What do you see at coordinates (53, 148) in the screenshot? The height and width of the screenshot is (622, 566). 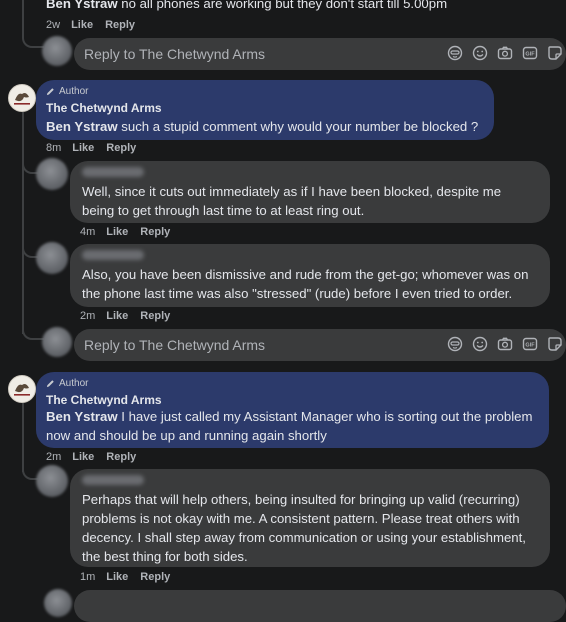 I see `timestamp: 8m` at bounding box center [53, 148].